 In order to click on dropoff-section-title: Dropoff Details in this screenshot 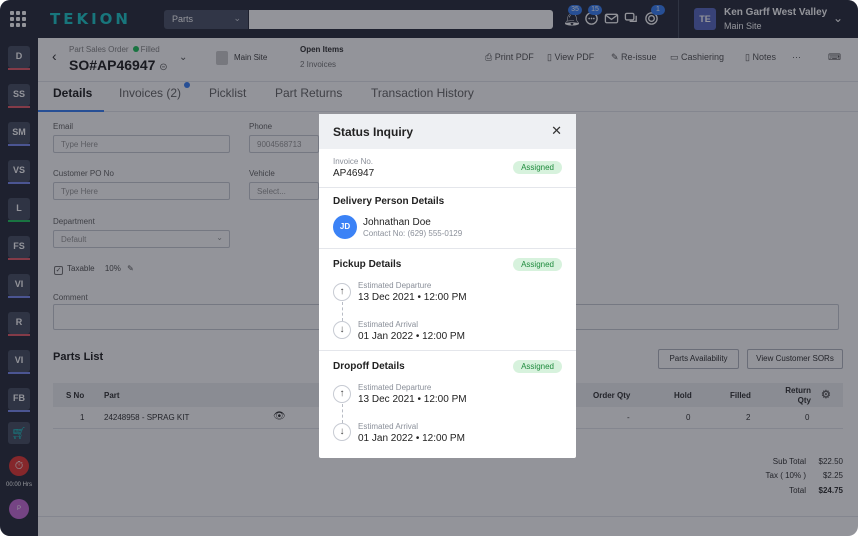, I will do `click(369, 366)`.